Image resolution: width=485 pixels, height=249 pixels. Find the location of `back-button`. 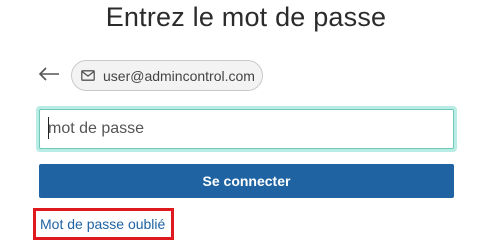

back-button is located at coordinates (49, 76).